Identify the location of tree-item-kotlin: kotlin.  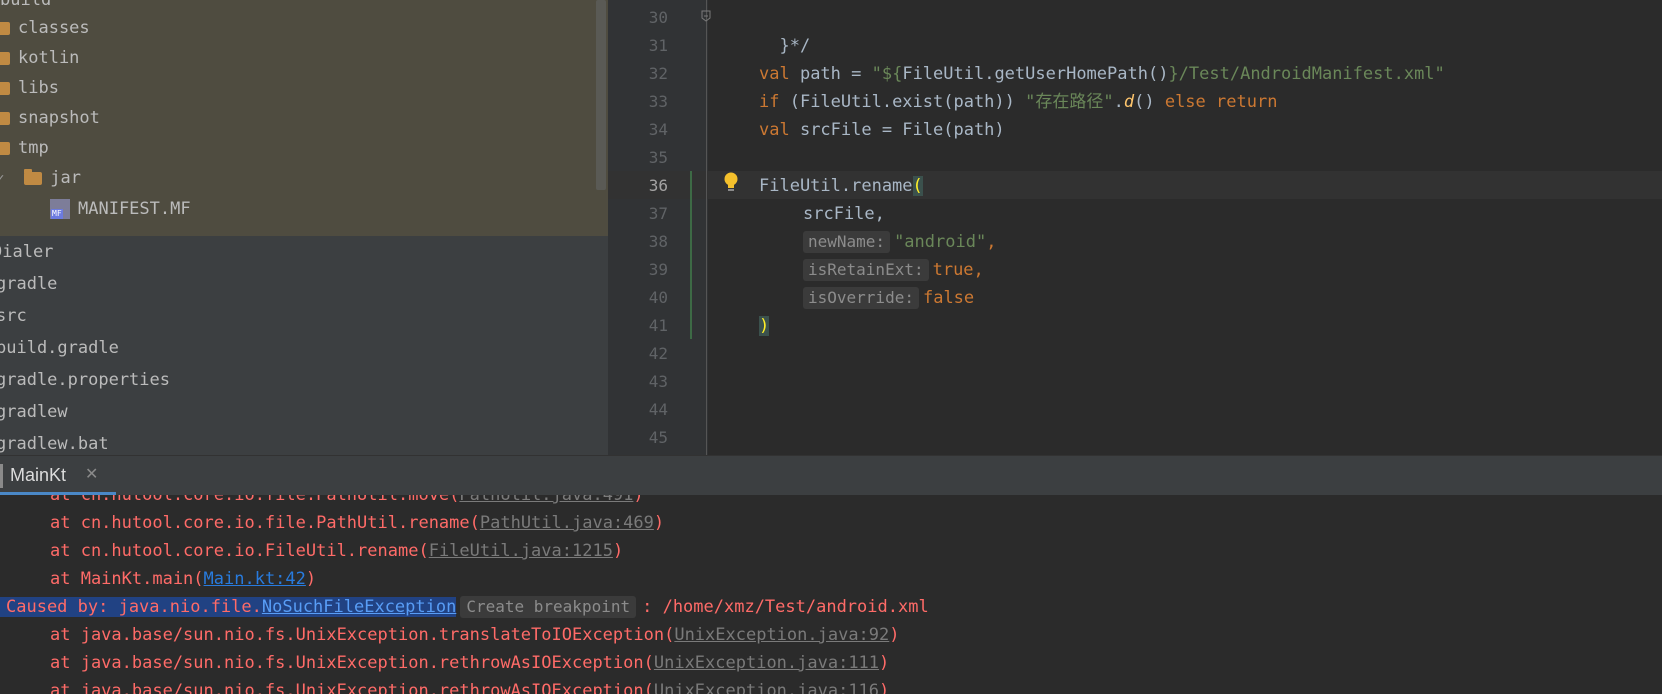
(39, 58).